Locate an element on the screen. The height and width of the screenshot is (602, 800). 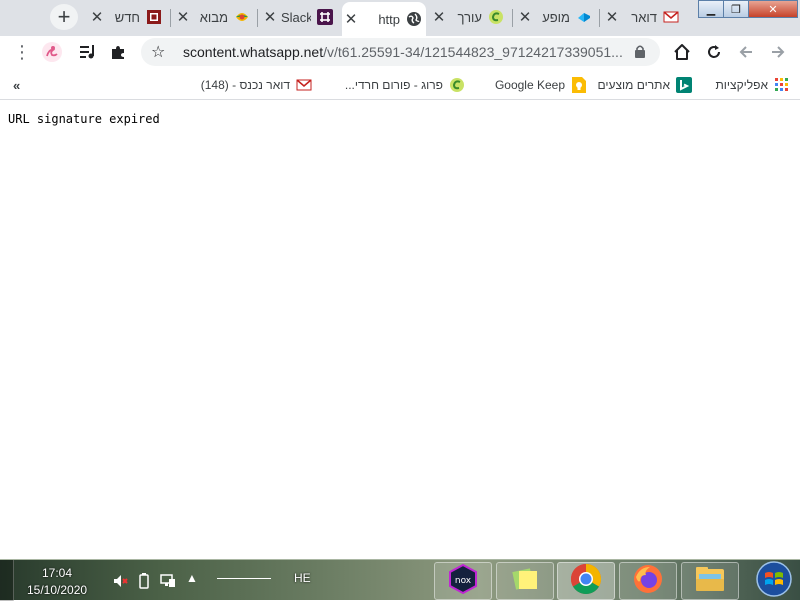
bookmark-label: Google Keep is located at coordinates (529, 85).